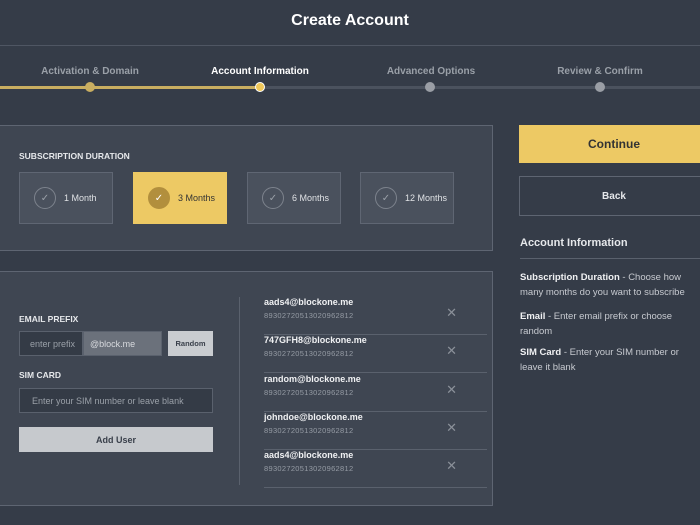 The height and width of the screenshot is (525, 700). Describe the element at coordinates (311, 198) in the screenshot. I see `duration-label: 6 Months` at that location.